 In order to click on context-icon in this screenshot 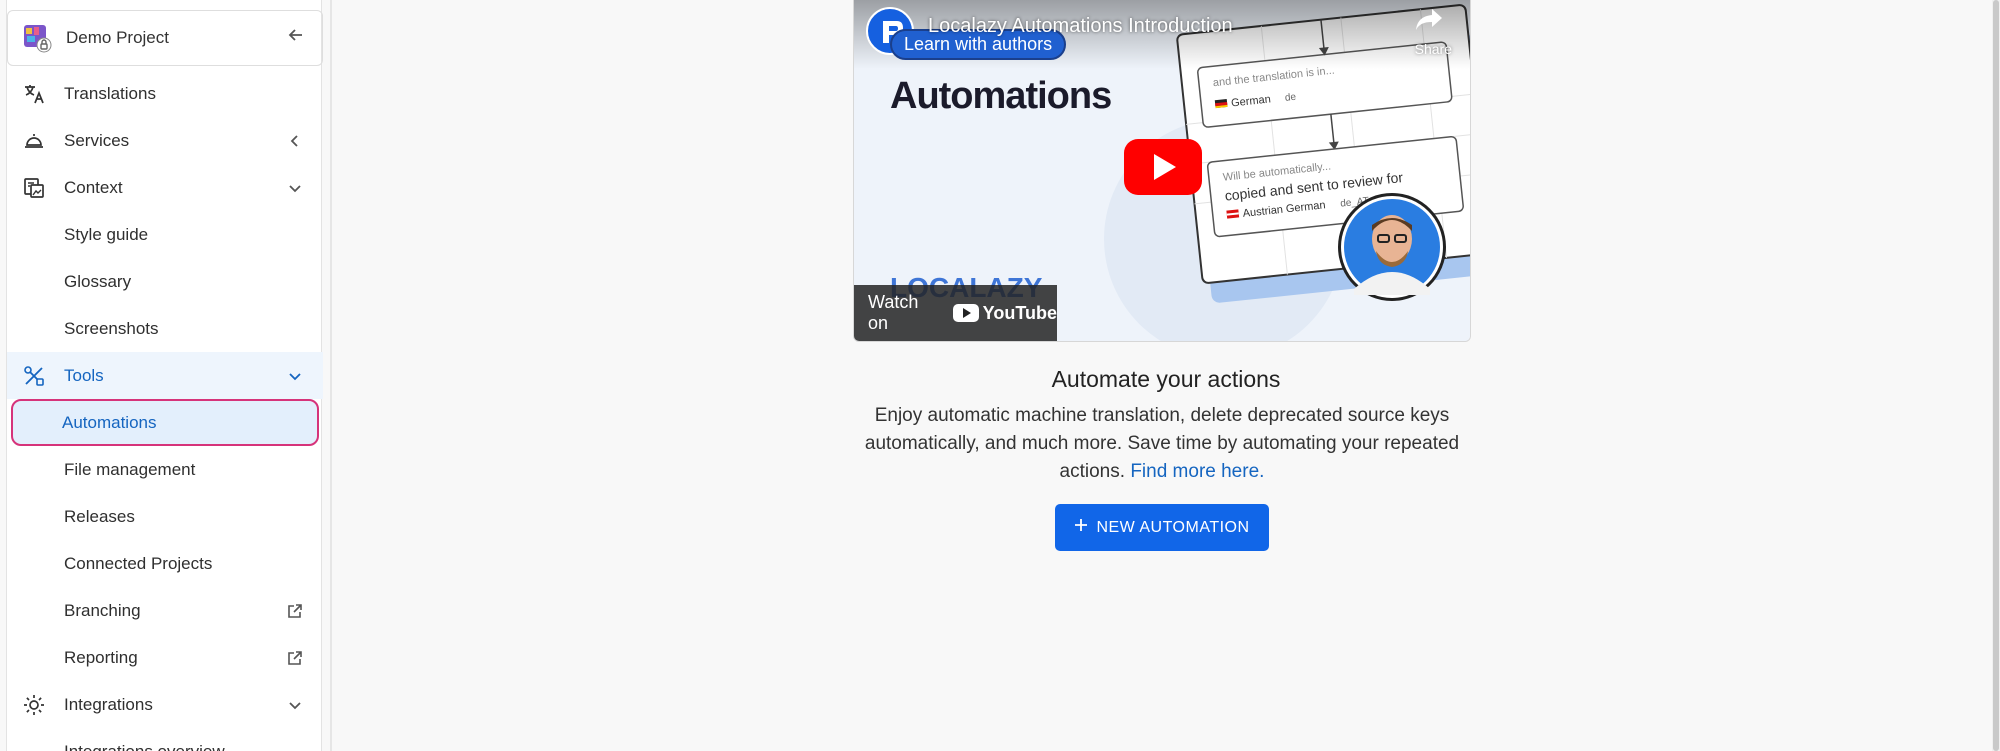, I will do `click(34, 188)`.